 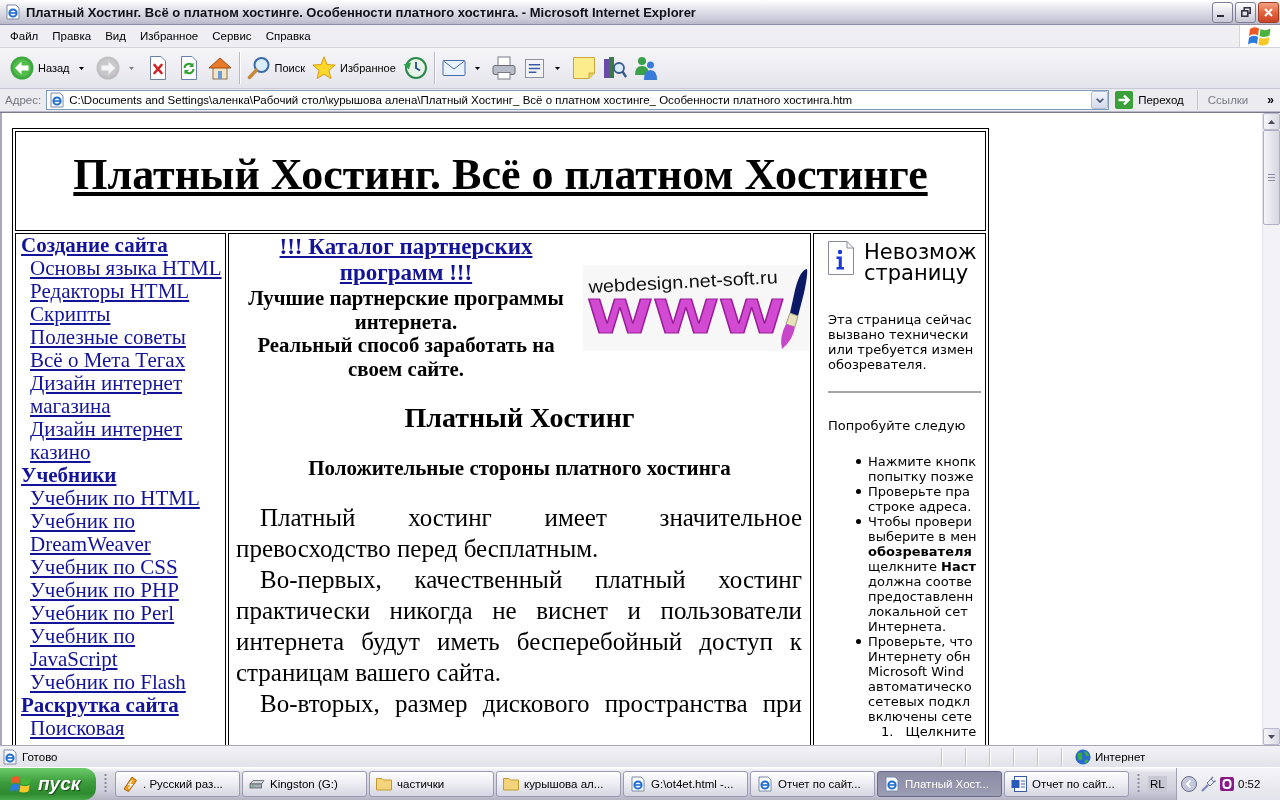 What do you see at coordinates (115, 36) in the screenshot?
I see `menu-item: Вид` at bounding box center [115, 36].